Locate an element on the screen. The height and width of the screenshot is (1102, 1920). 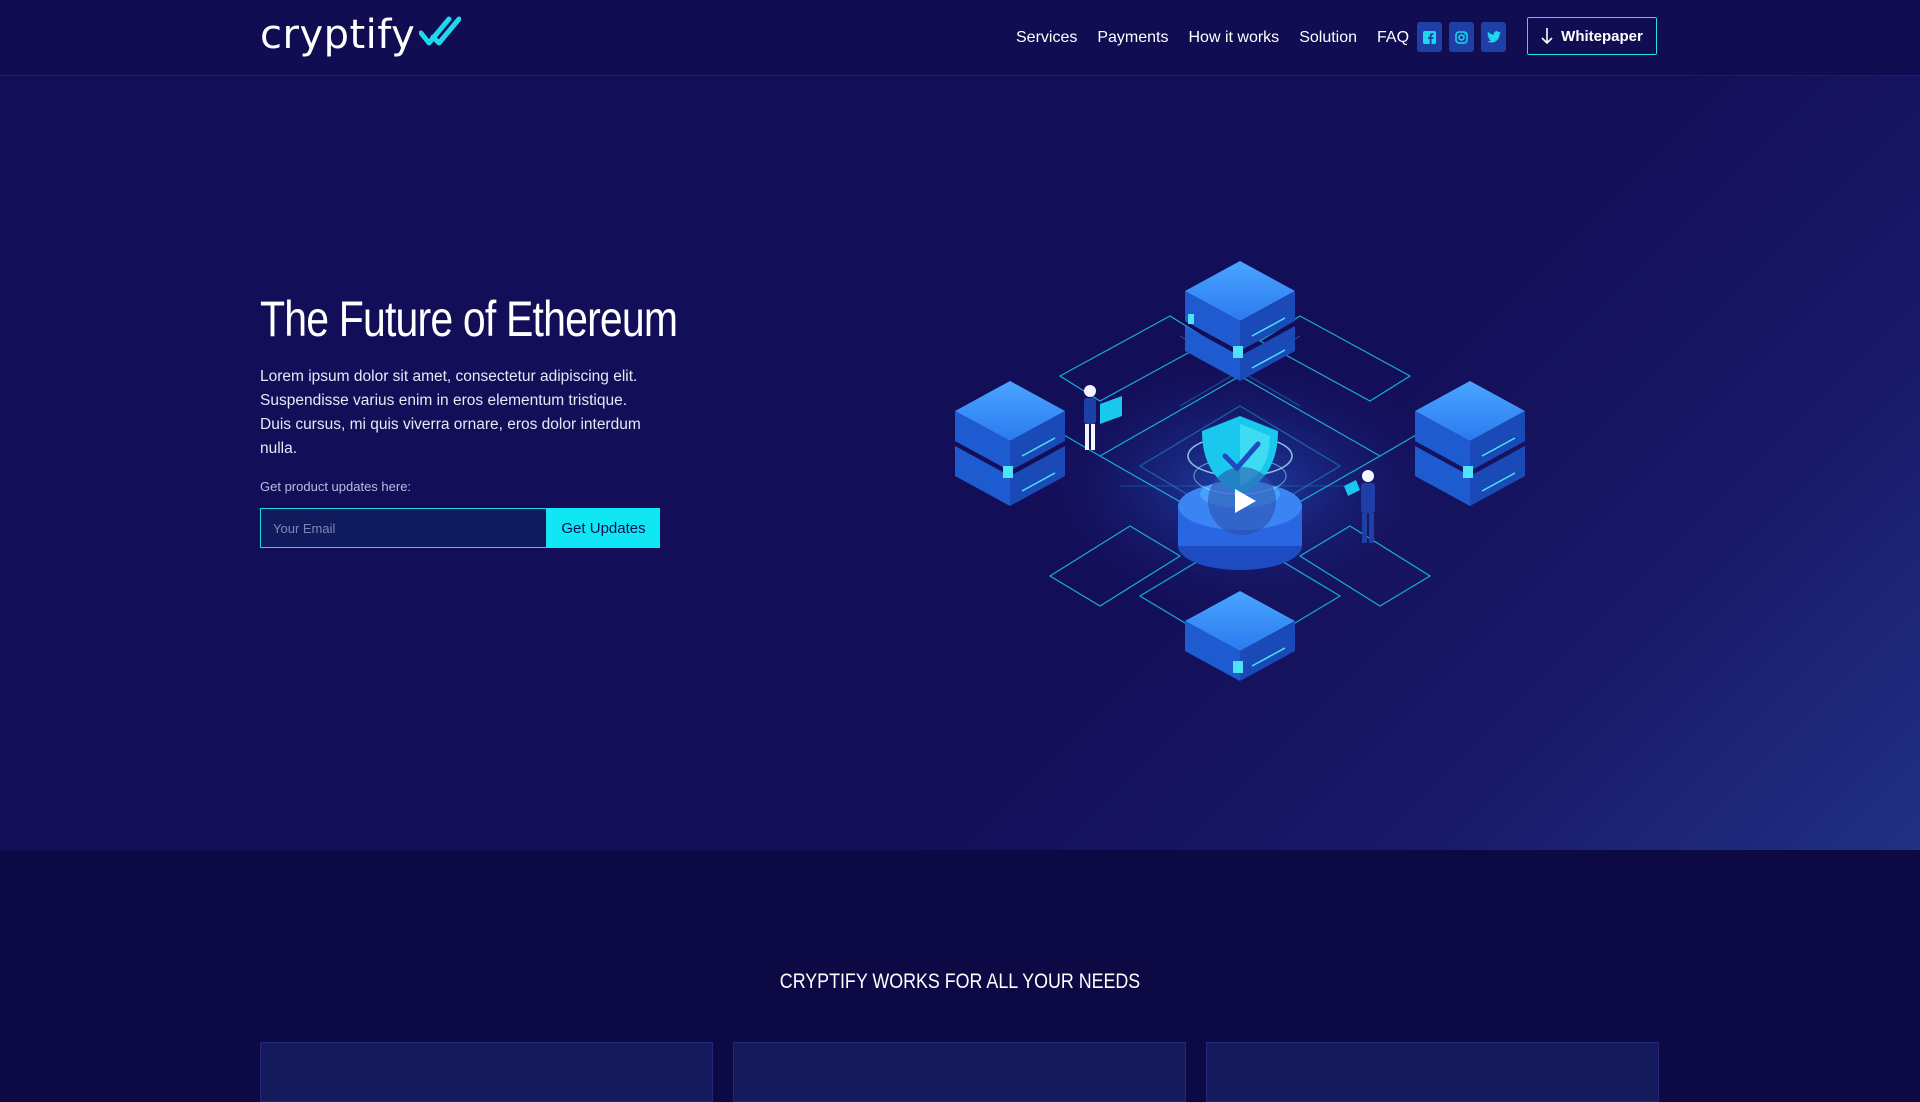
twitter-icon is located at coordinates (1493, 37).